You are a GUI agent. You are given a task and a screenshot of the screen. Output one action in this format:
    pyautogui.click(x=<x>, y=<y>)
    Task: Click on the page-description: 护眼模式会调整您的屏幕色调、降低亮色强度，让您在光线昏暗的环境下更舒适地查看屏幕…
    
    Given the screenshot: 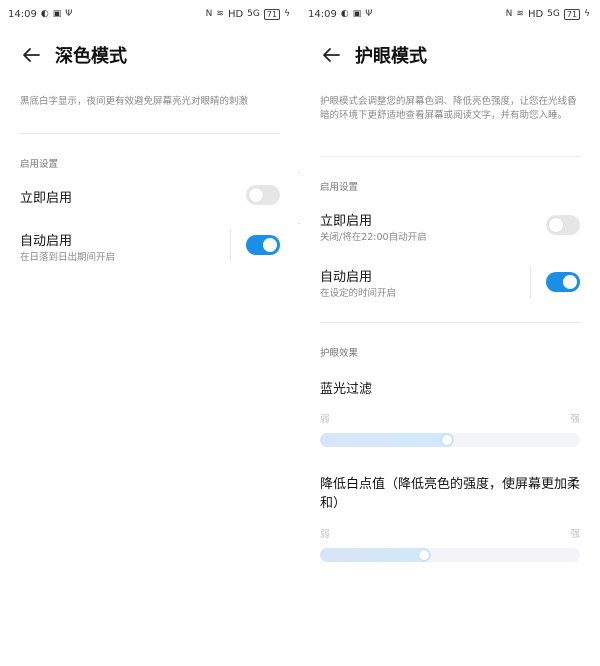 What is the action you would take?
    pyautogui.click(x=448, y=108)
    